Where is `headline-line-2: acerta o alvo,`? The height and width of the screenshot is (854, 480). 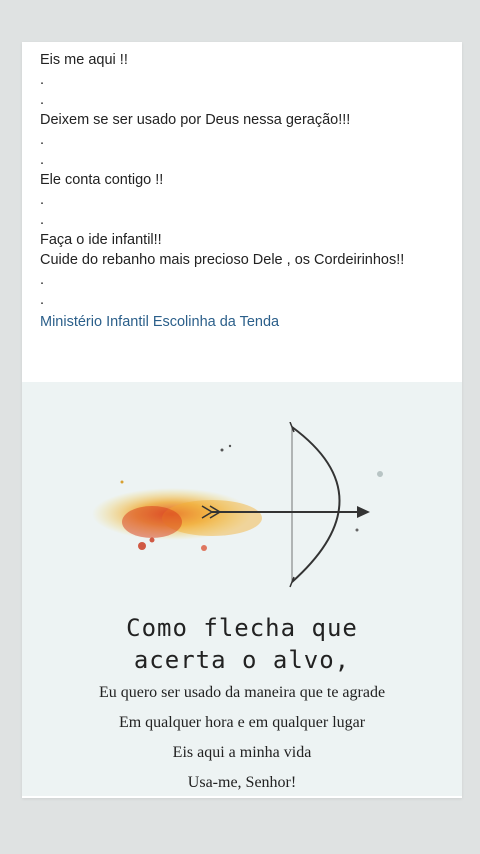
headline-line-2: acerta o alvo, is located at coordinates (242, 660).